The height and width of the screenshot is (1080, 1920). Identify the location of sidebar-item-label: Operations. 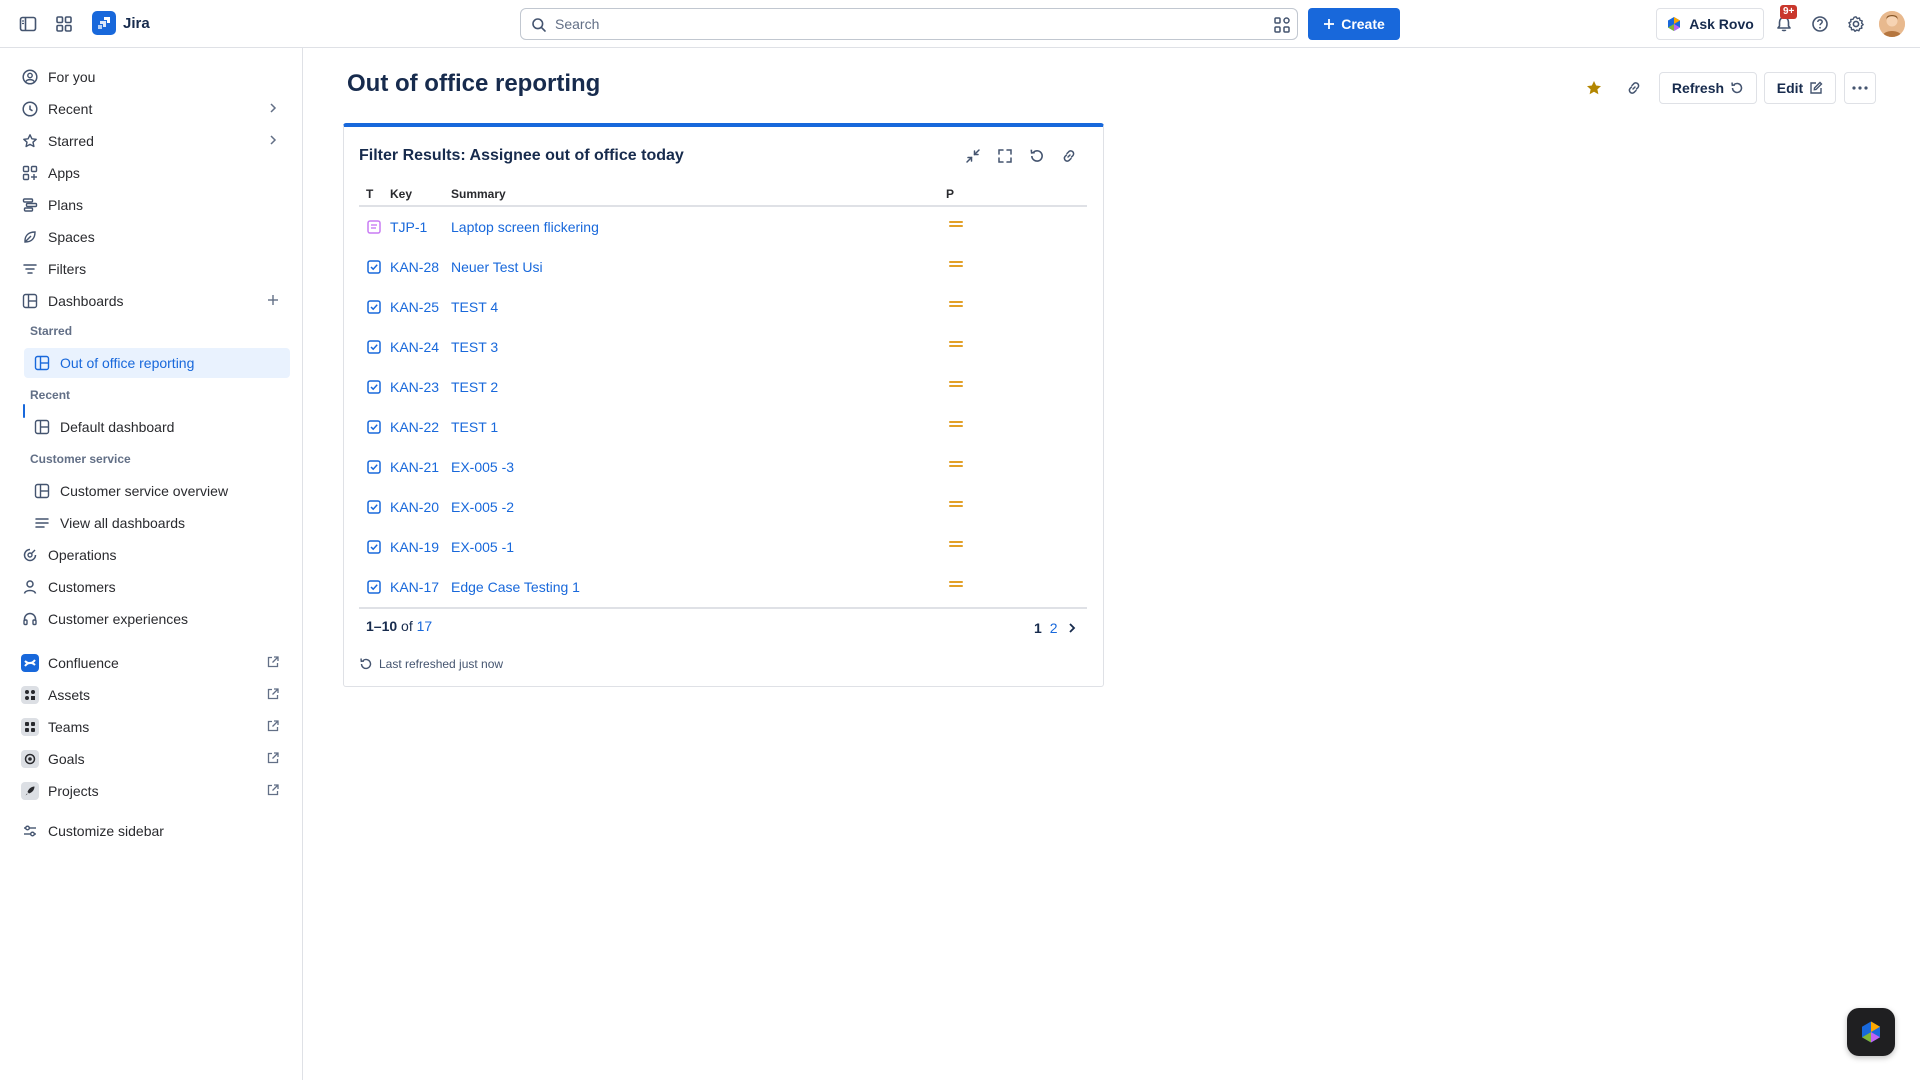
(82, 555).